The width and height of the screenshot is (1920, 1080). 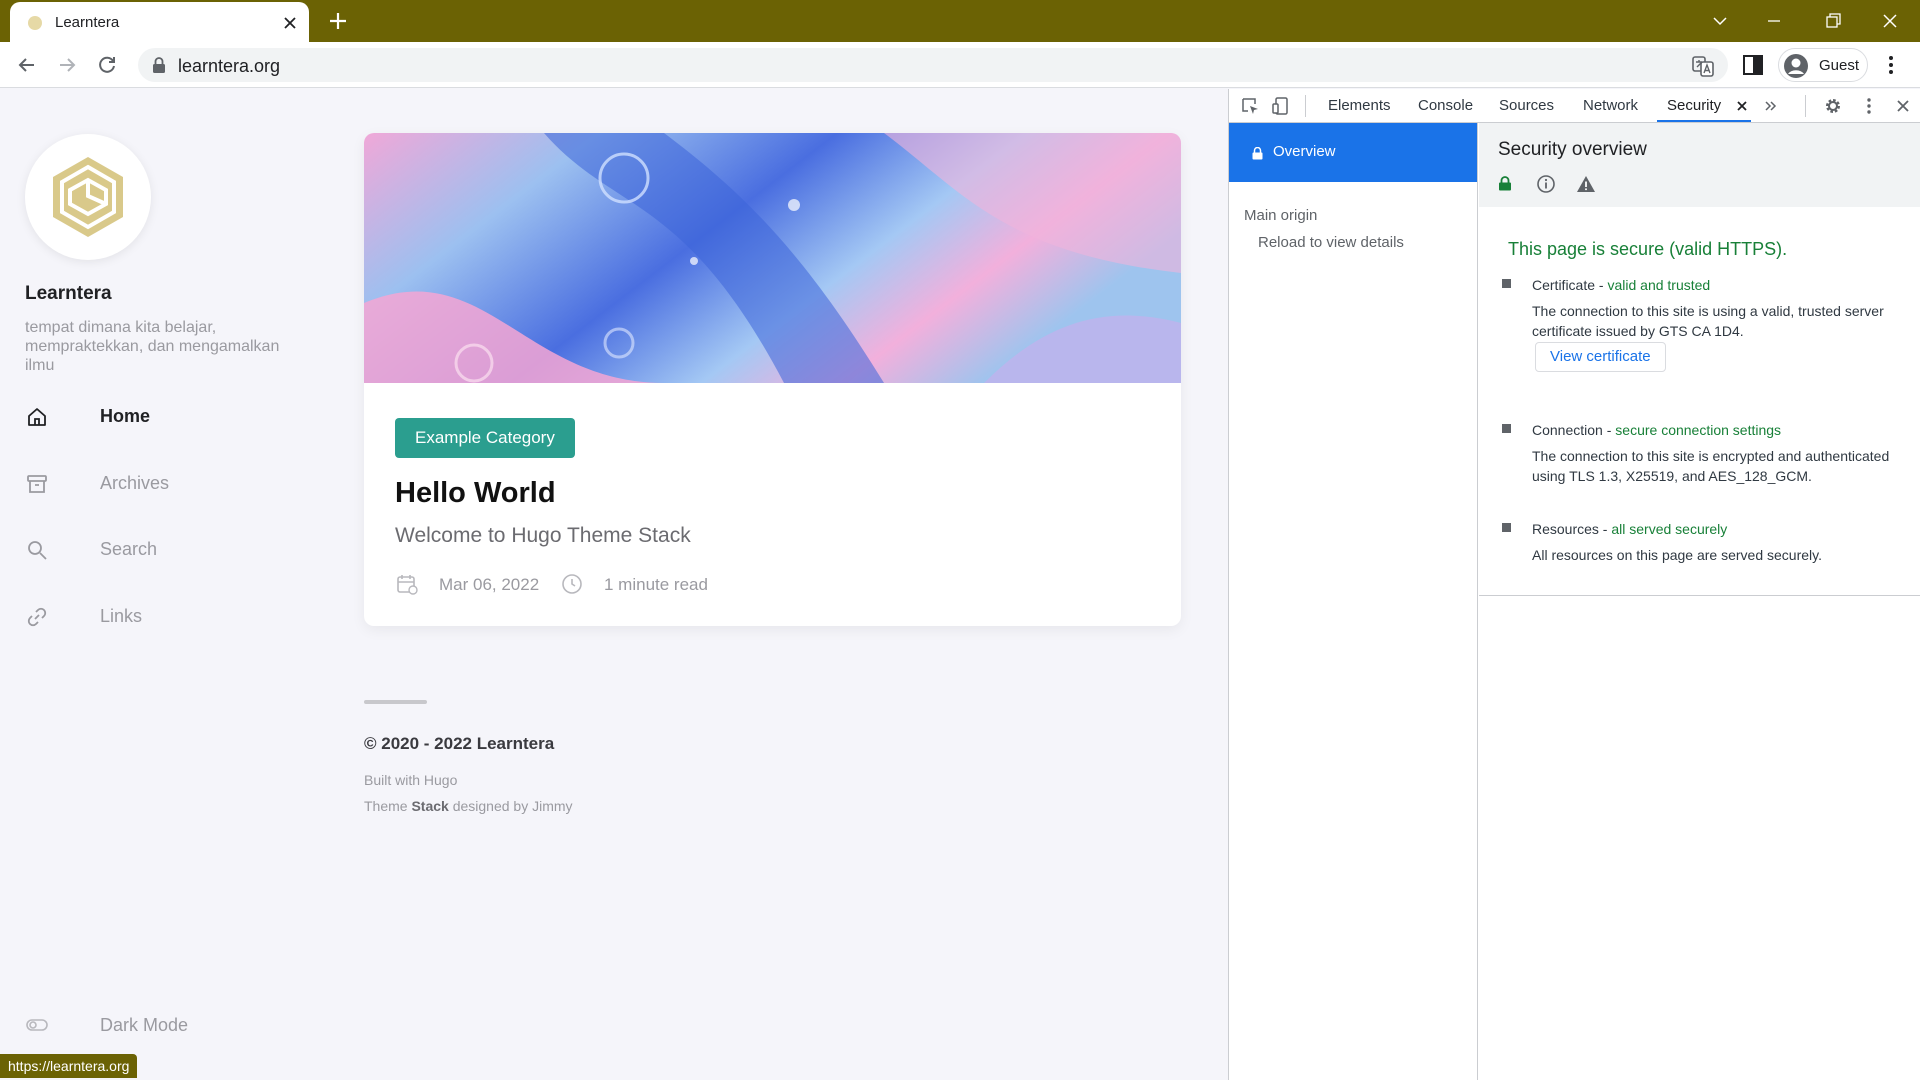 I want to click on new-tab-icon, so click(x=338, y=21).